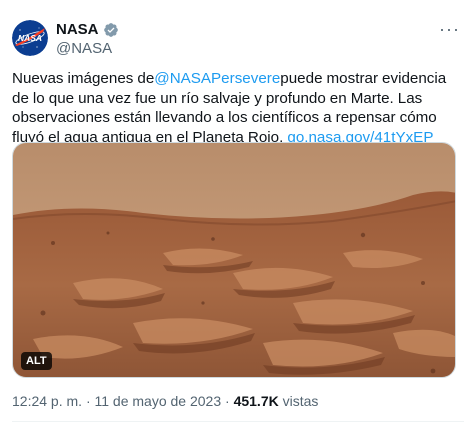 This screenshot has width=474, height=433. I want to click on views-count: 451.7K, so click(256, 401).